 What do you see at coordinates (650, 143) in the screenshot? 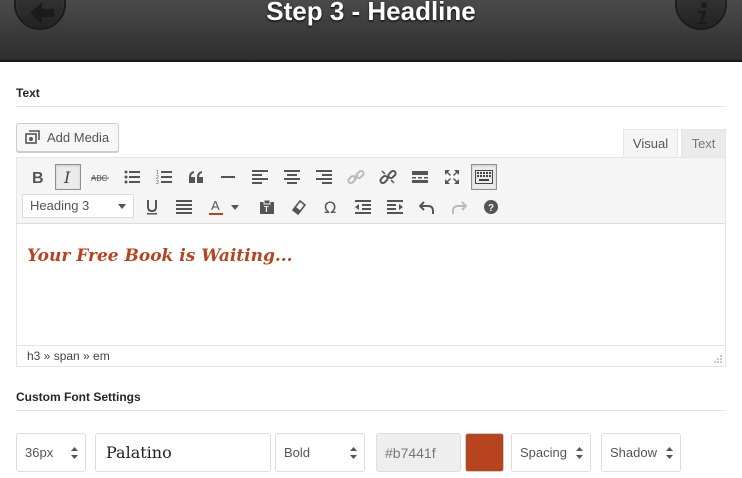
I see `tab-visual: Visual` at bounding box center [650, 143].